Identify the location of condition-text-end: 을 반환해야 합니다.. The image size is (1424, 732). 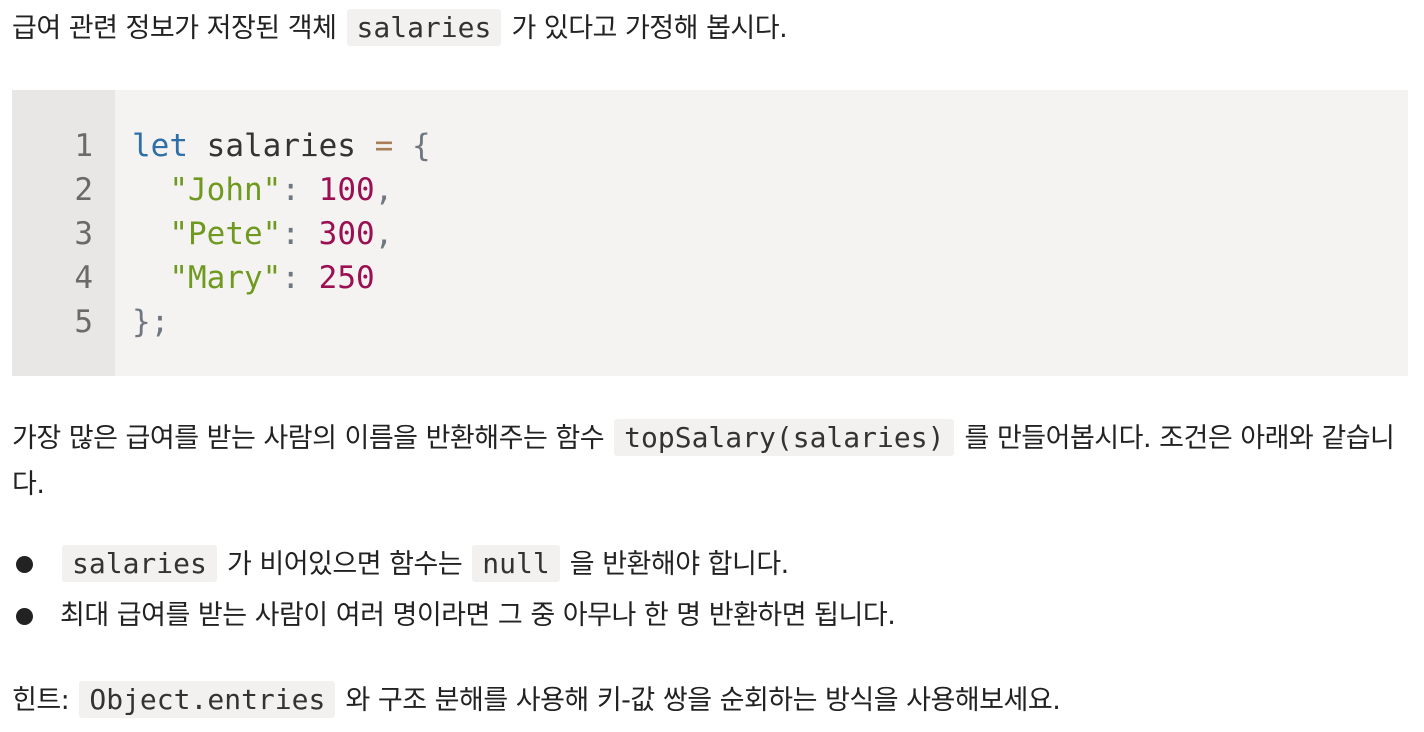
(675, 564).